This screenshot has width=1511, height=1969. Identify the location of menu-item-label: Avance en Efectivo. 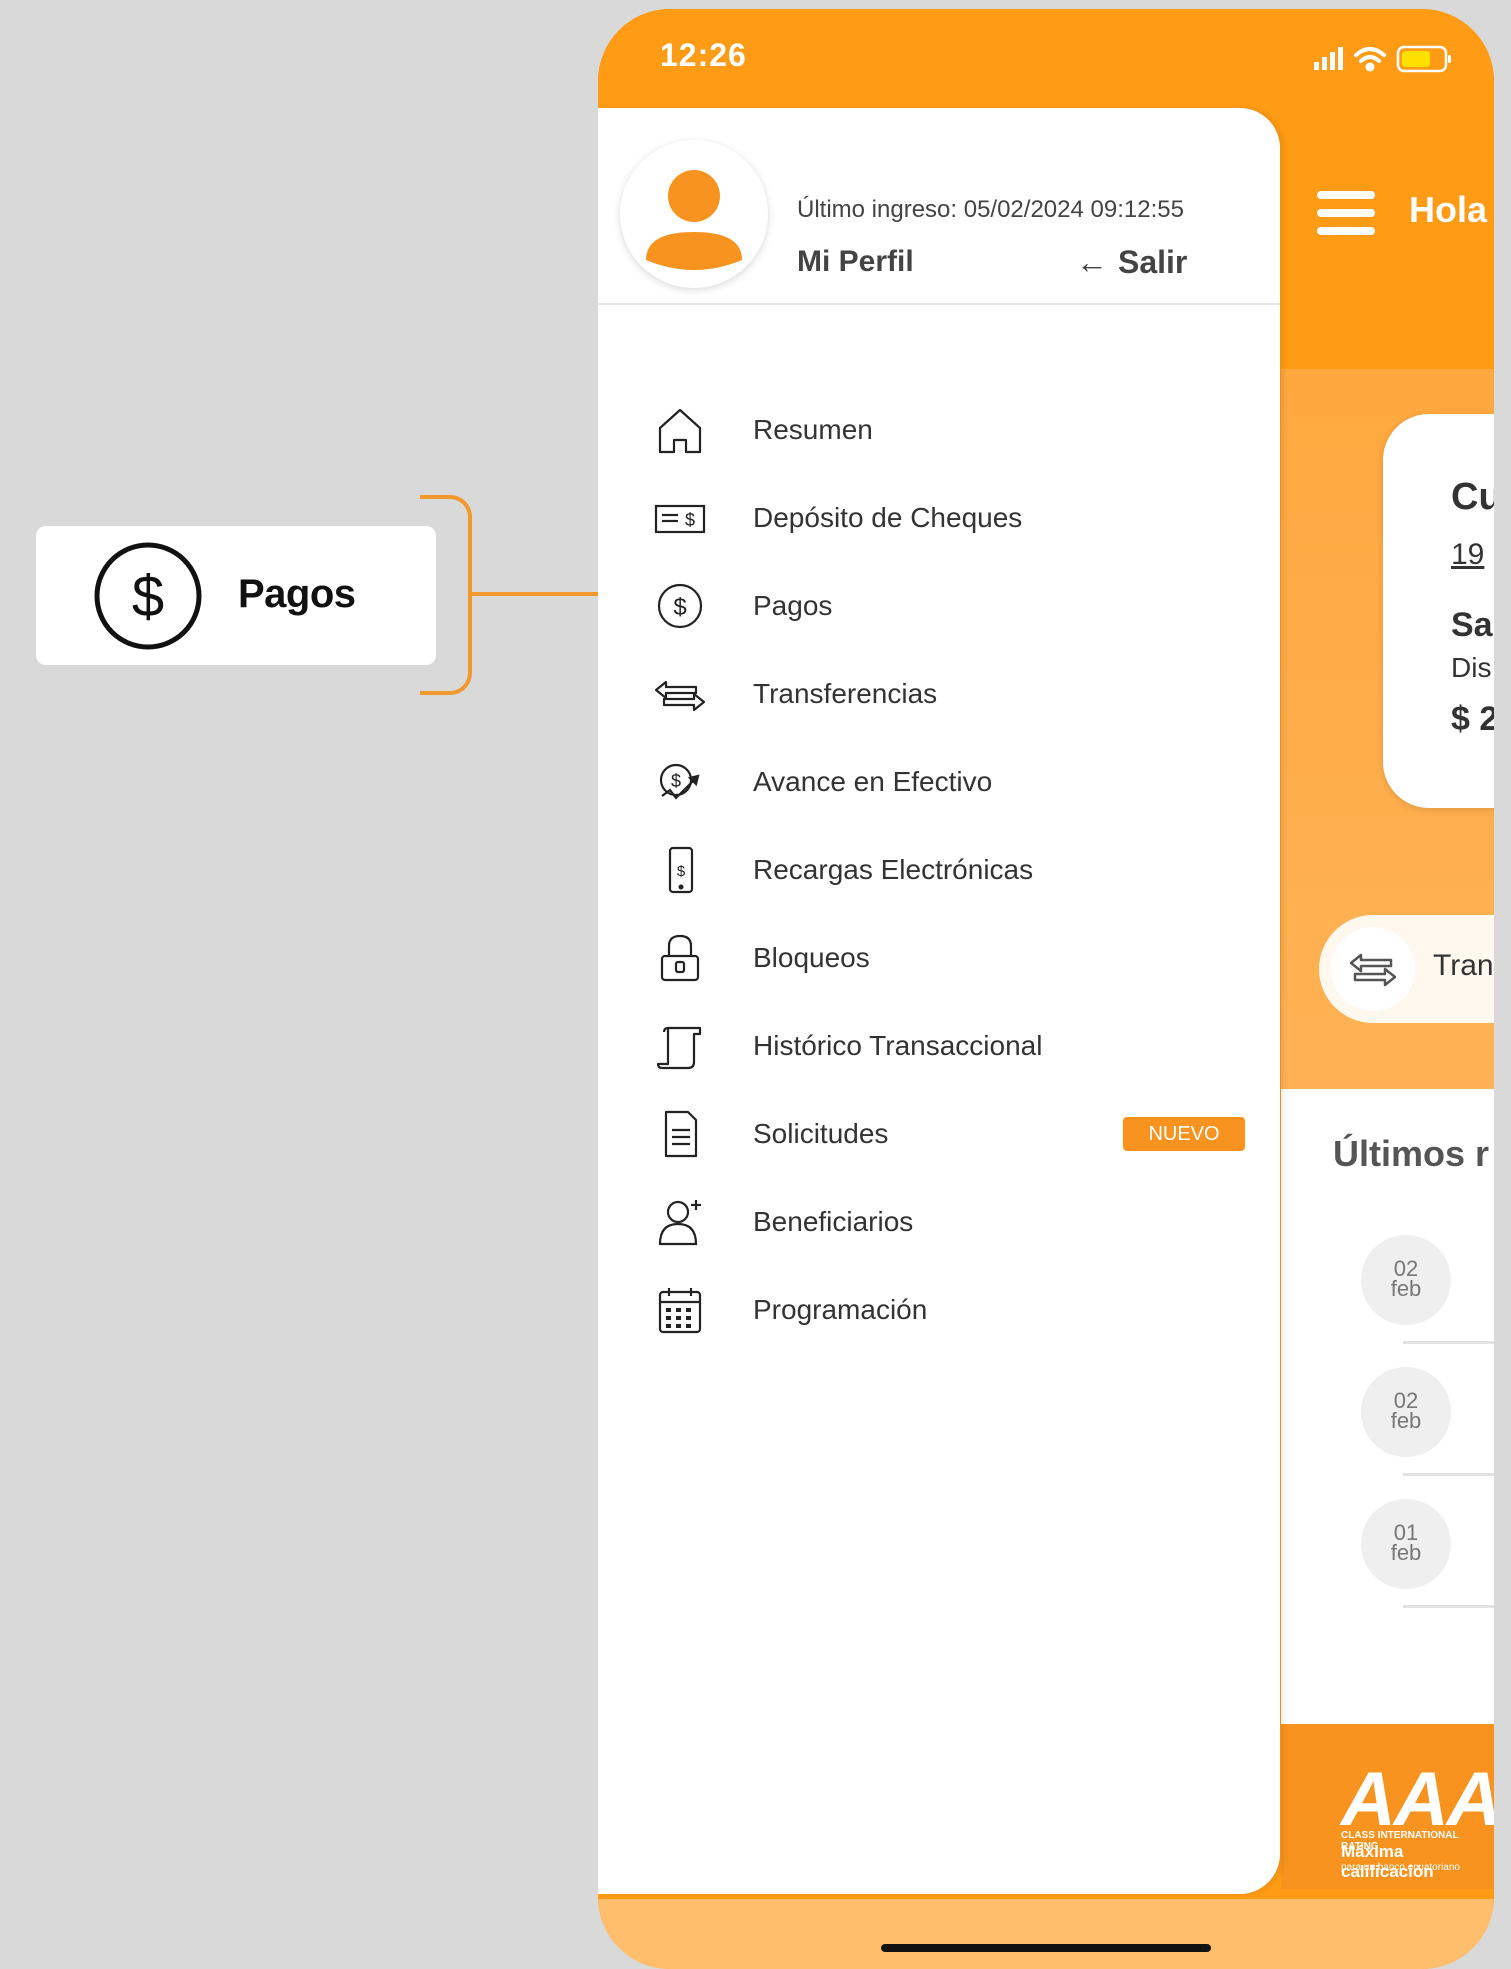
(873, 781).